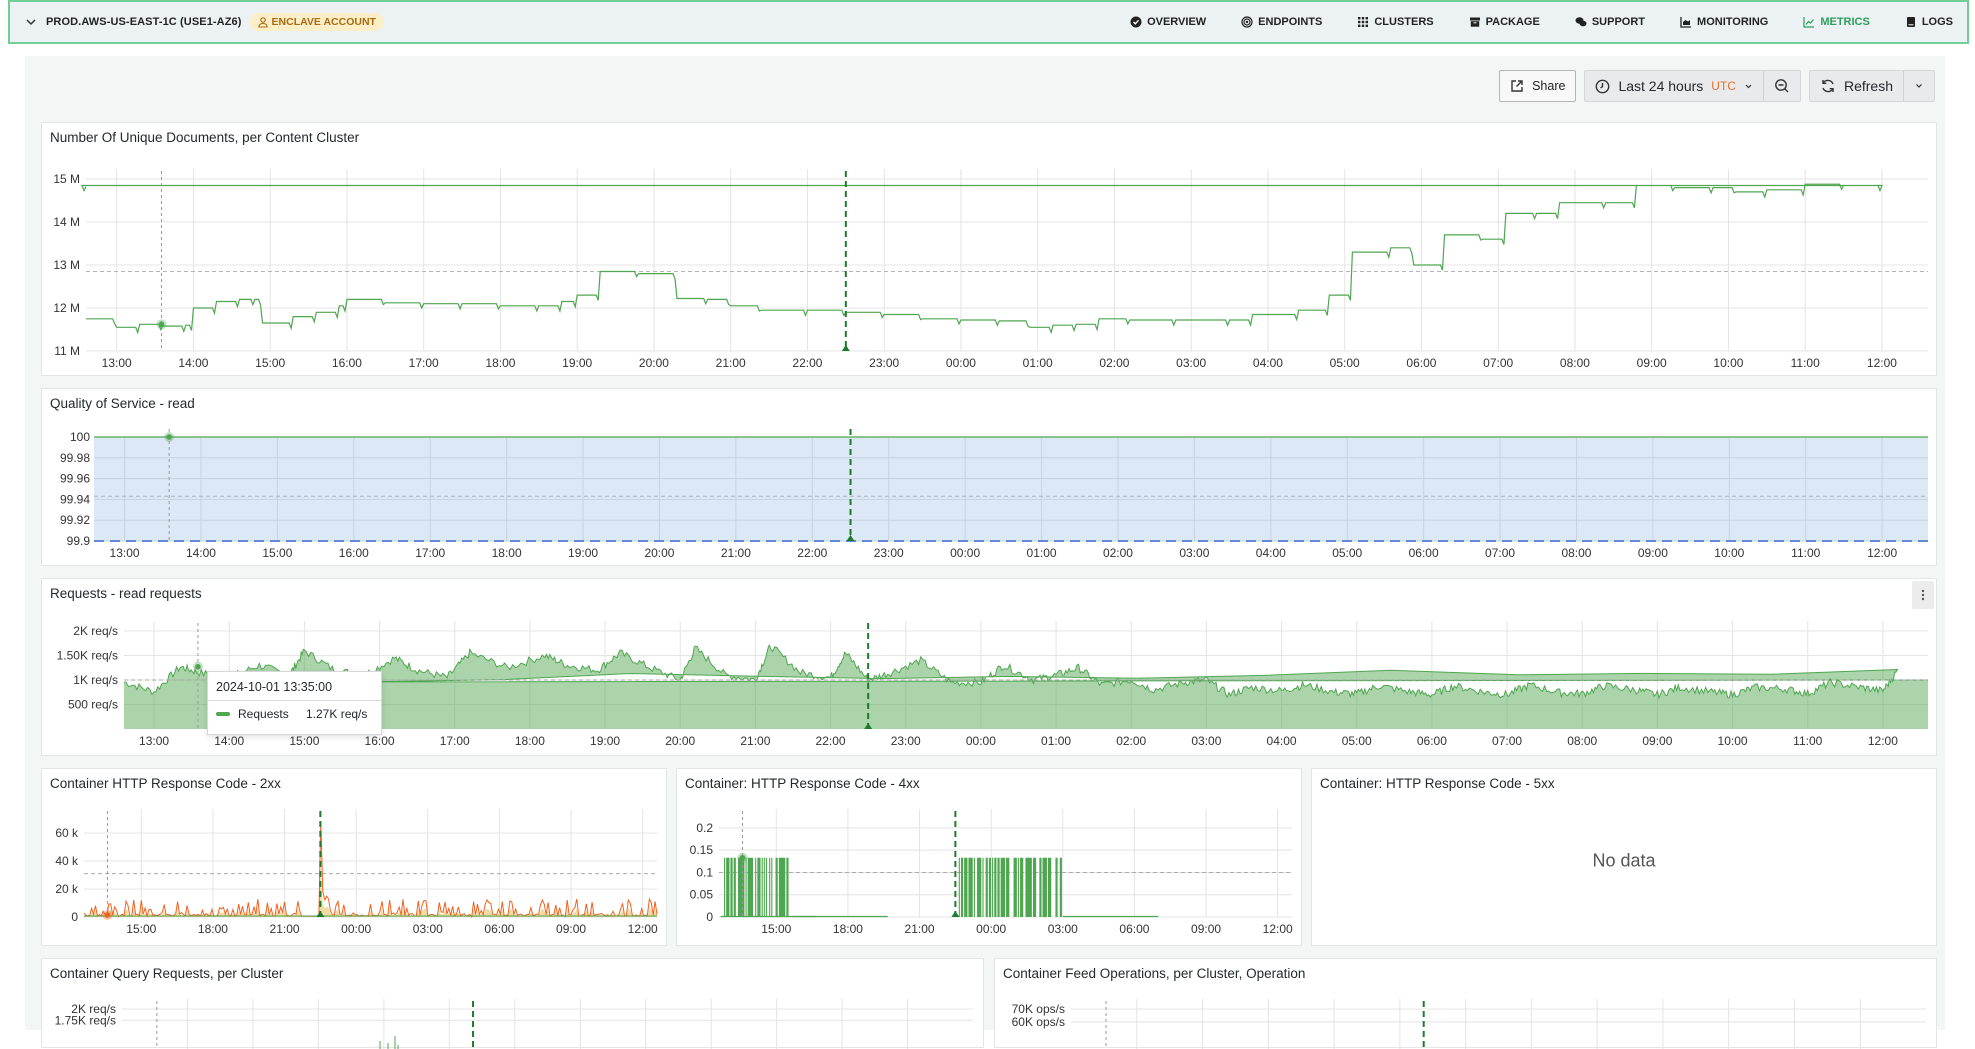 This screenshot has height=1049, width=1975. Describe the element at coordinates (1136, 22) in the screenshot. I see `check-circle-icon` at that location.